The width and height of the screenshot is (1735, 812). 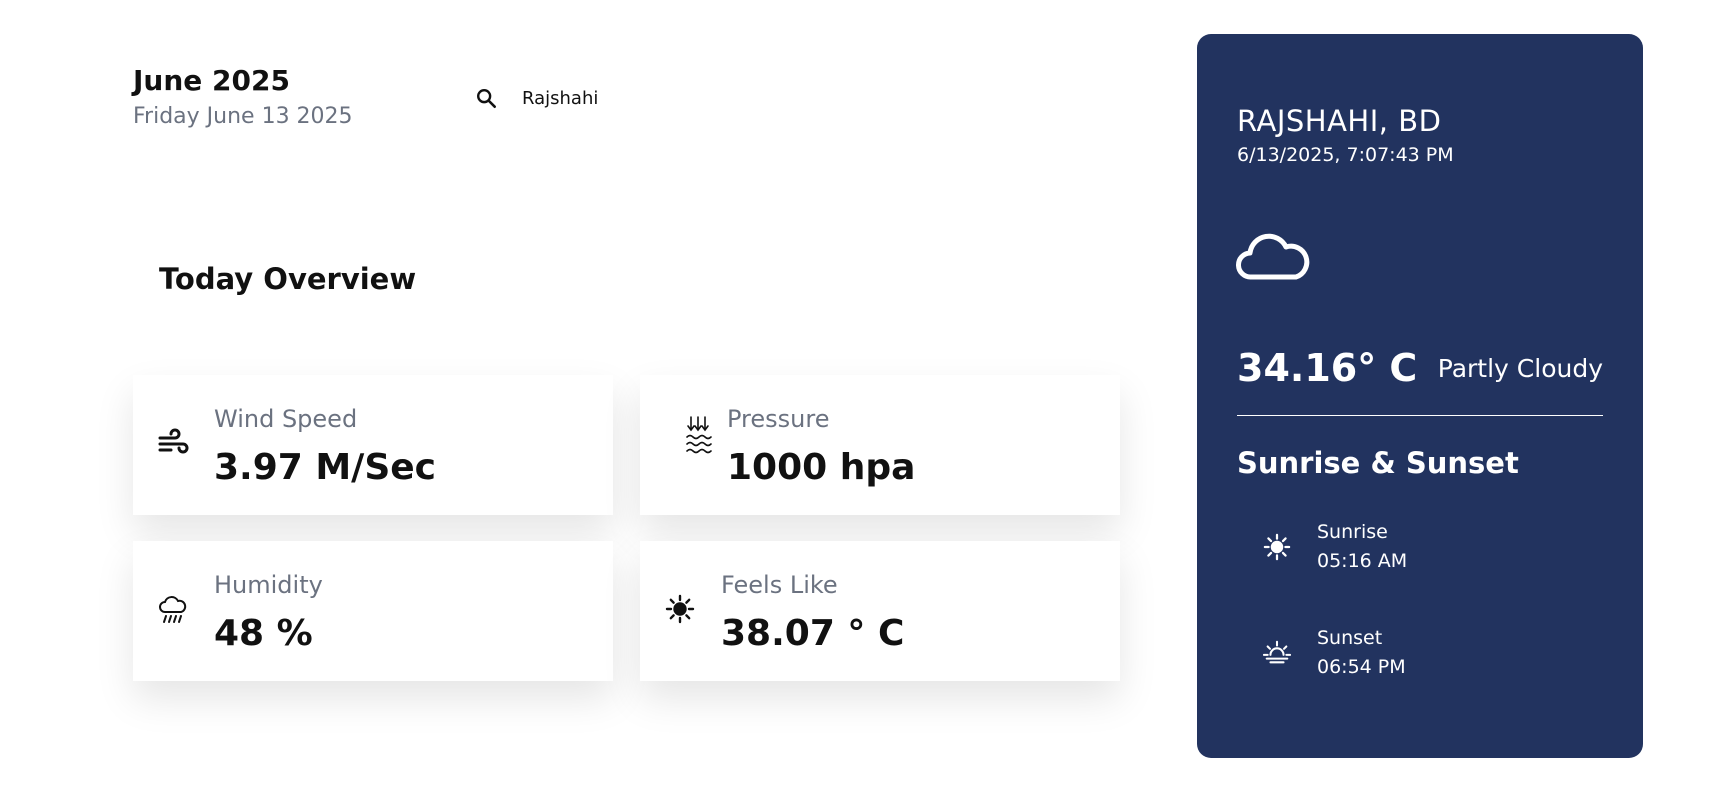 I want to click on cloud-icon, so click(x=1273, y=258).